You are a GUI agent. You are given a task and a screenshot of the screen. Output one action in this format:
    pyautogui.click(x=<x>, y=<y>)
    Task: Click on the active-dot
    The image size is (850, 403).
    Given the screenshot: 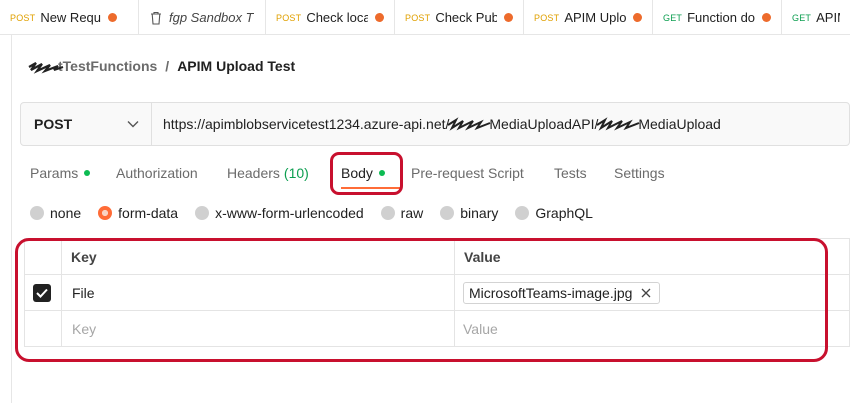 What is the action you would take?
    pyautogui.click(x=87, y=173)
    